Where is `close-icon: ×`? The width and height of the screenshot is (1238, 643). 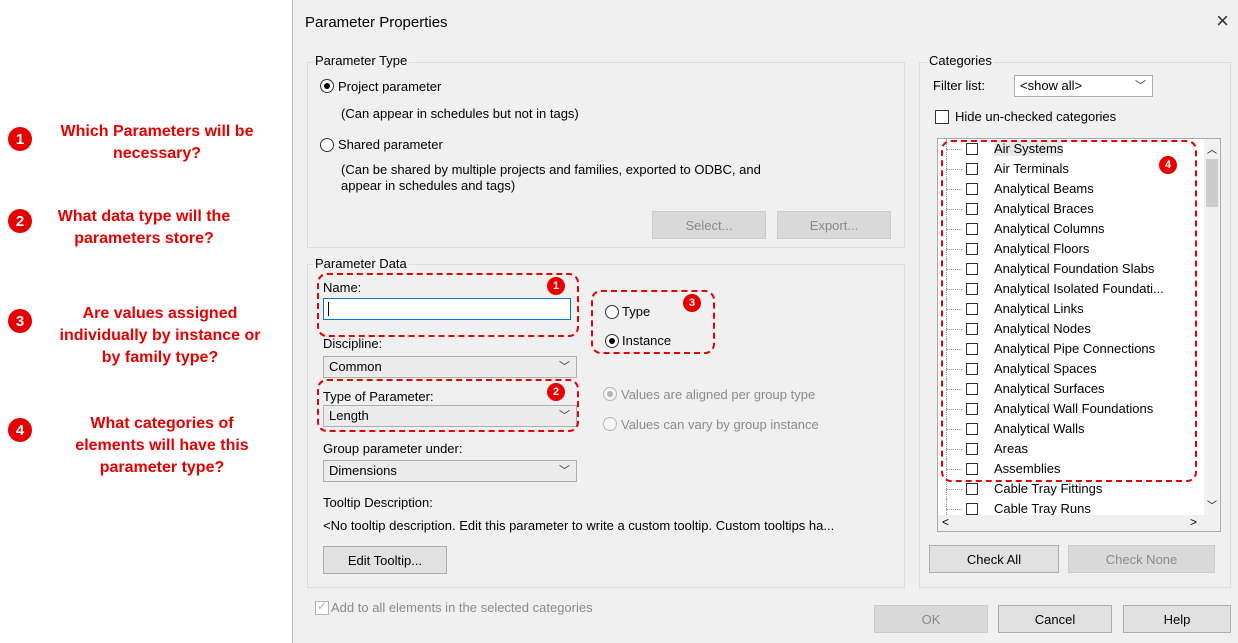 close-icon: × is located at coordinates (1222, 21).